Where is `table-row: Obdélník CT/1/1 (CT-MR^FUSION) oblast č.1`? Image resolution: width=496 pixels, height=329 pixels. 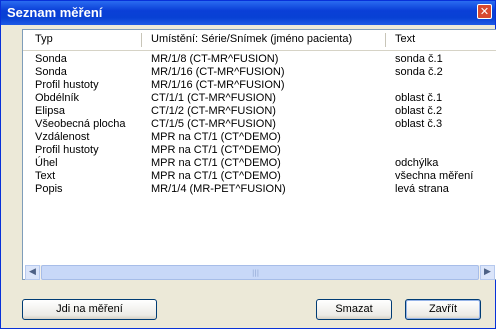 table-row: Obdélník CT/1/1 (CT-MR^FUSION) oblast č.1 is located at coordinates (259, 98).